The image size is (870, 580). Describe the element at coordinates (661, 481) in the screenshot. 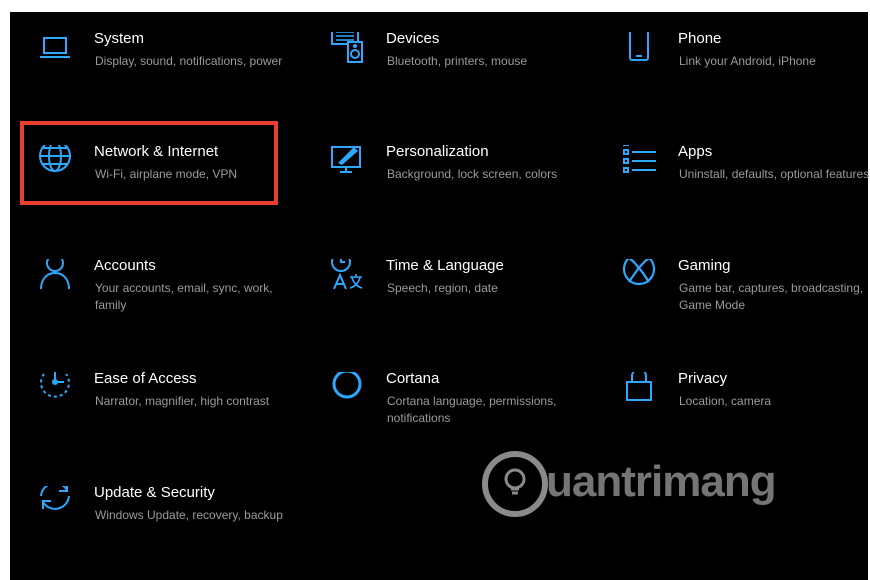

I see `watermark-text: uantrimang` at that location.